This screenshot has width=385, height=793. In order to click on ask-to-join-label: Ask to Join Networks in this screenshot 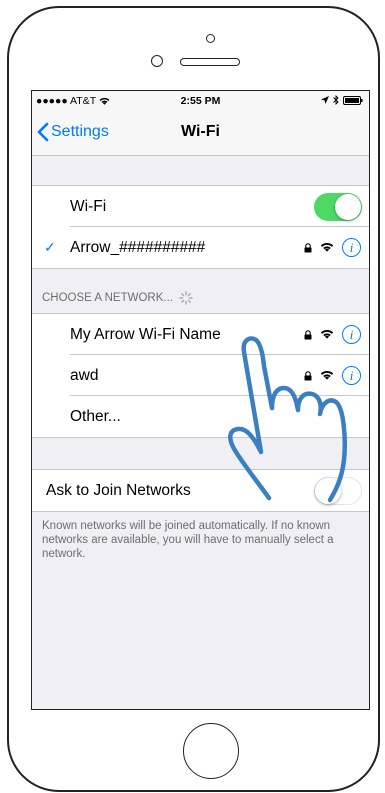, I will do `click(118, 490)`.